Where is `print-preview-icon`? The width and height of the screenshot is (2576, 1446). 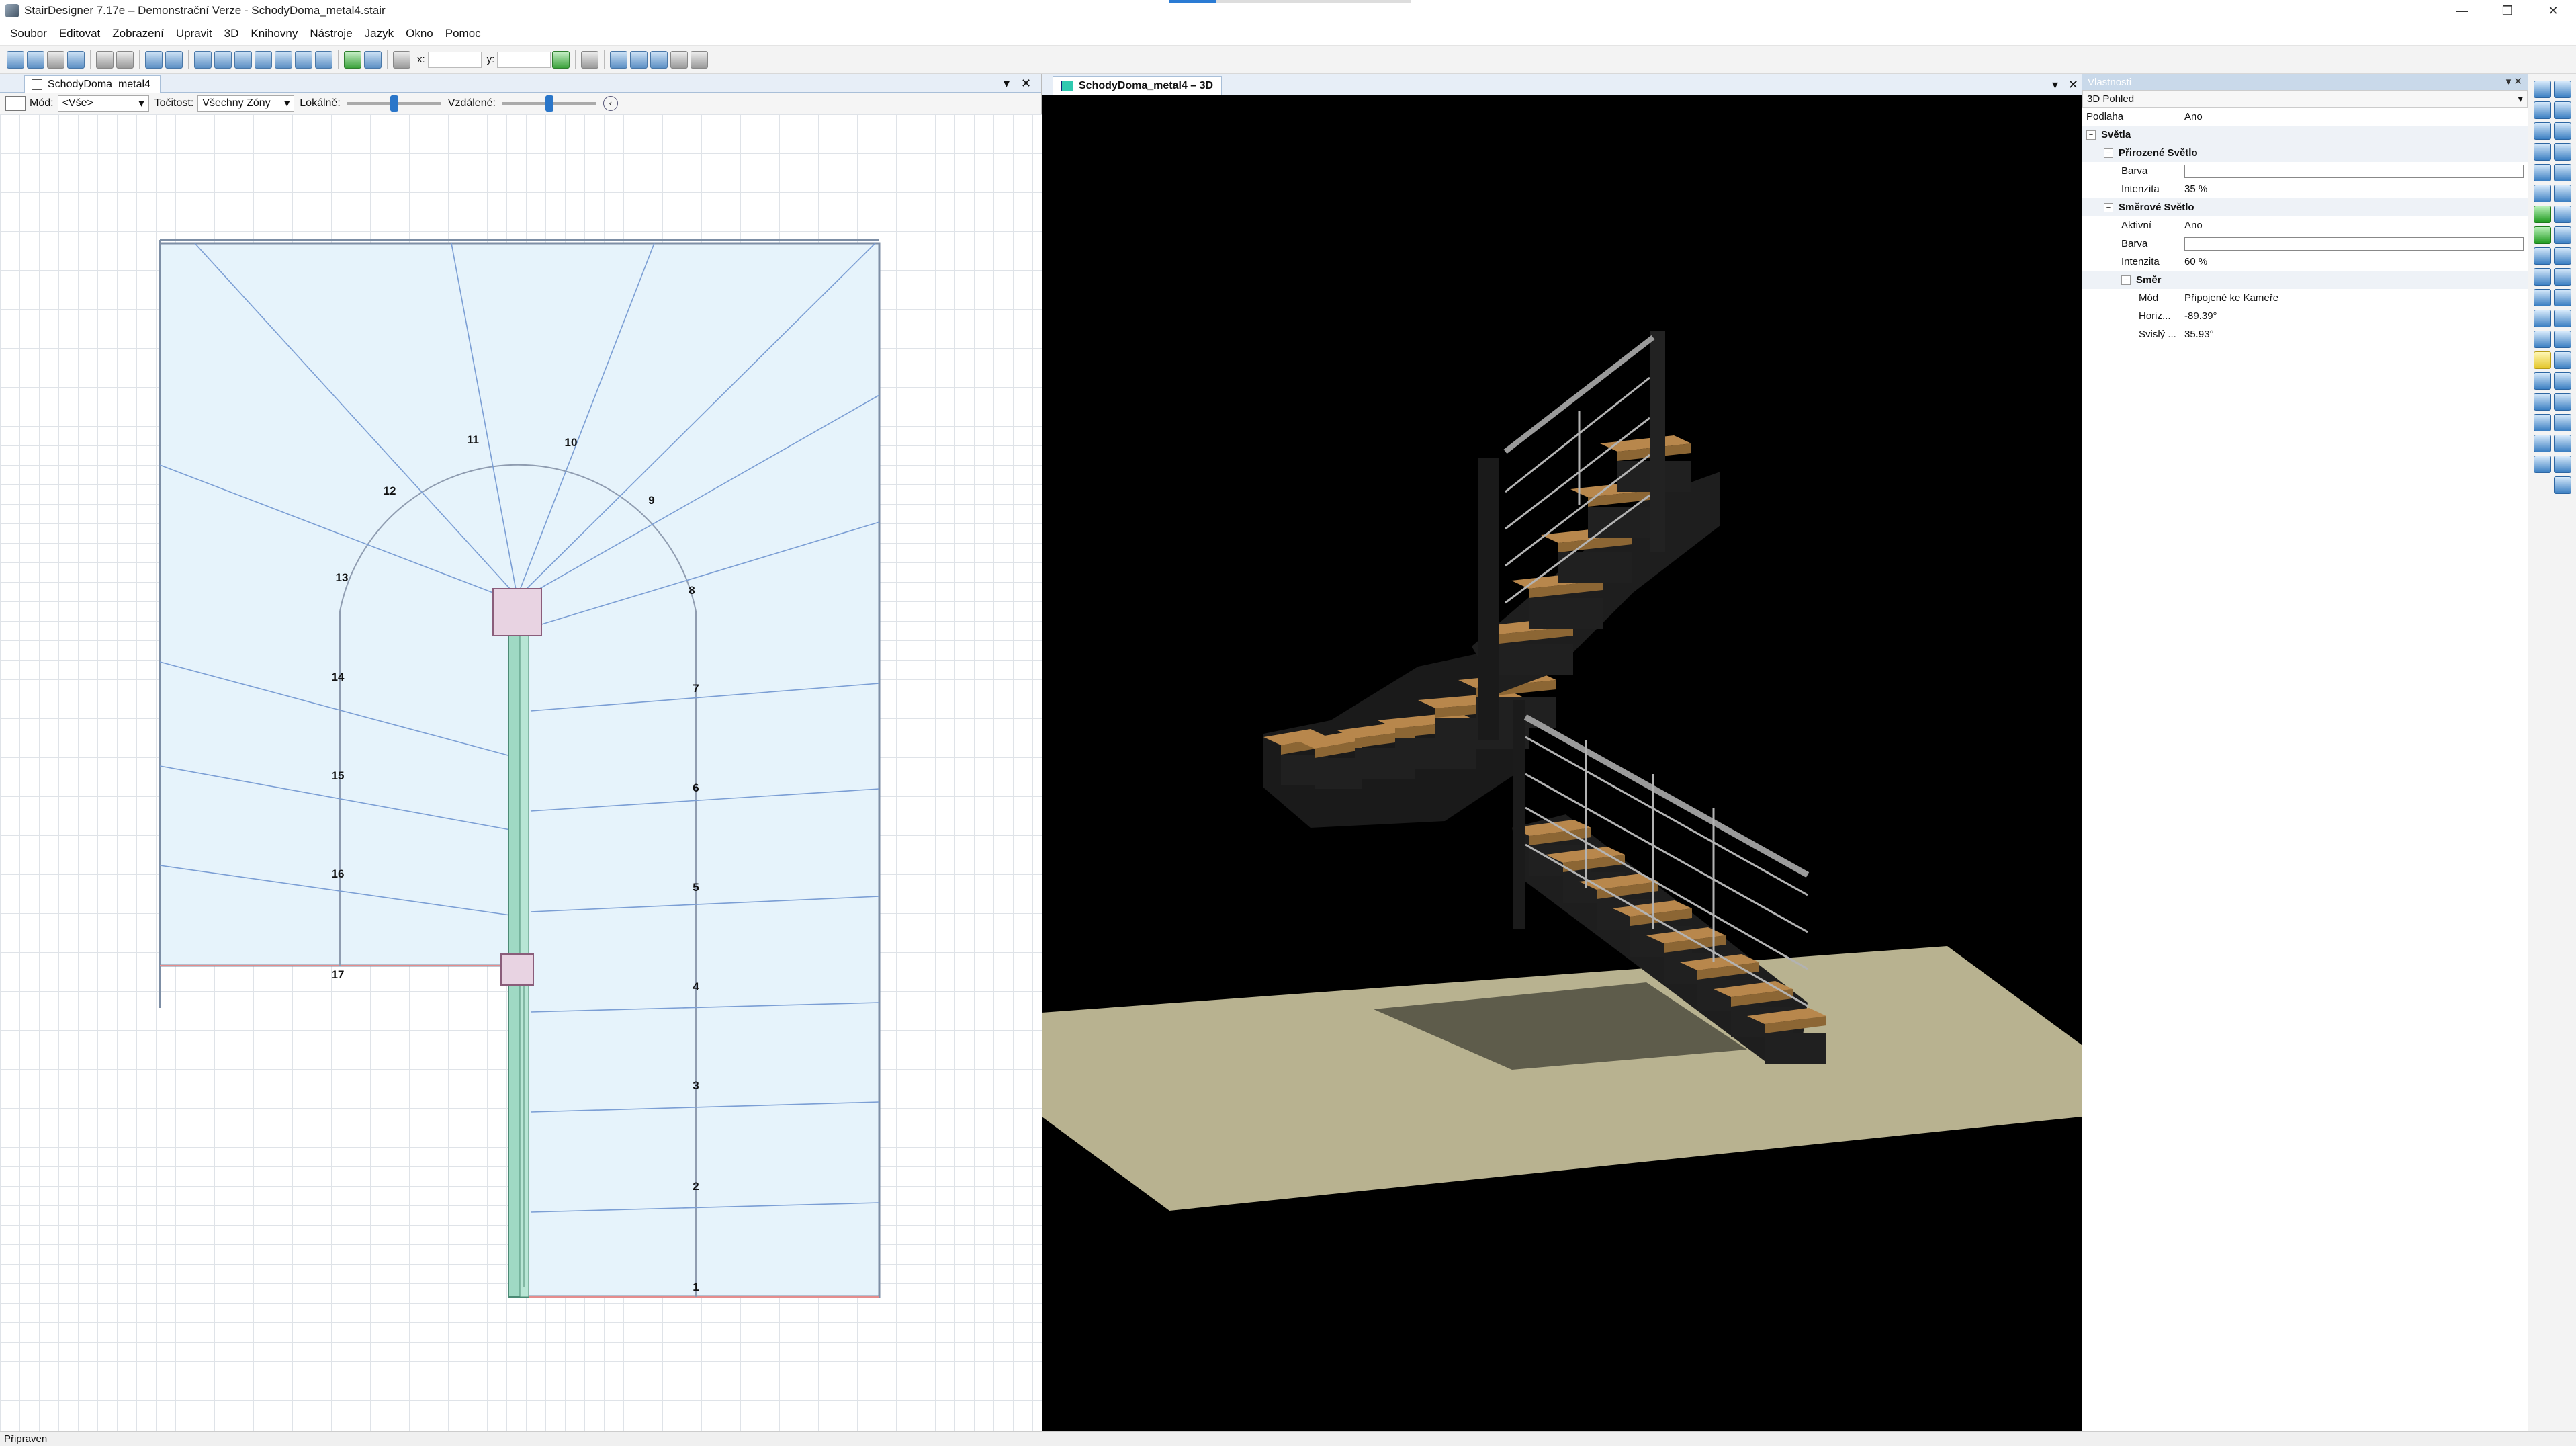
print-preview-icon is located at coordinates (125, 59).